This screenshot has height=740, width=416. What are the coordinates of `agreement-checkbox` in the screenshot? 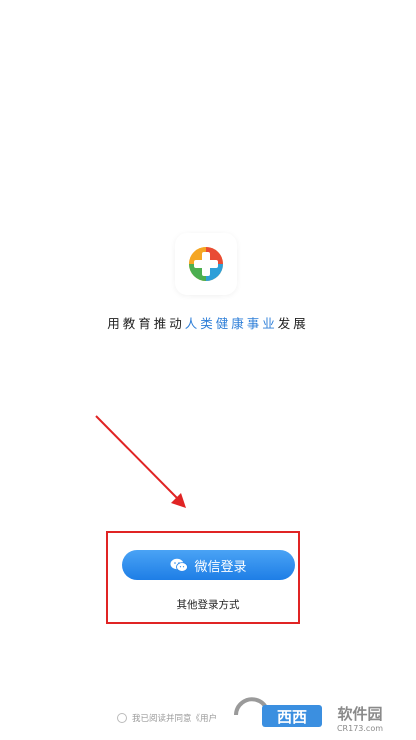 It's located at (122, 718).